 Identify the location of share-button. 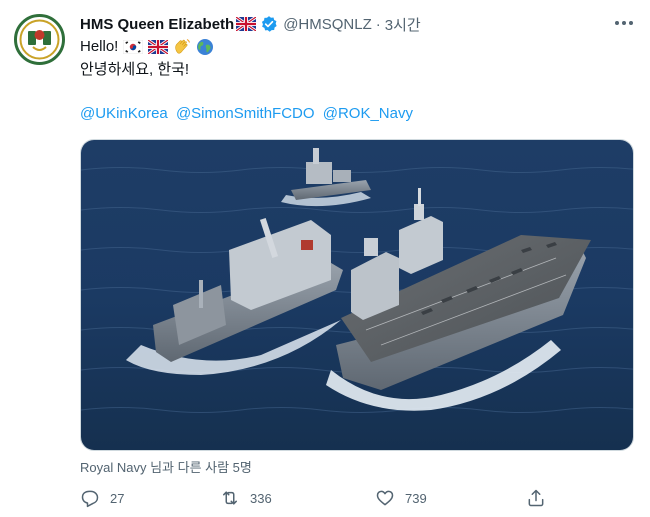
(536, 498).